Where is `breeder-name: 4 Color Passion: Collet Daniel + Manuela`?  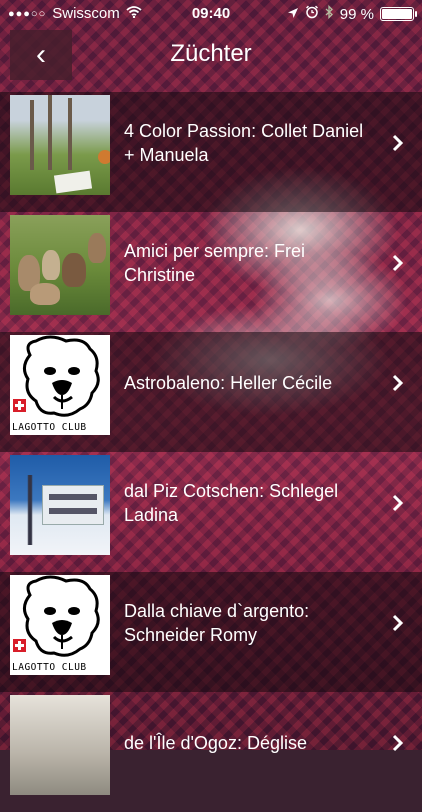 breeder-name: 4 Color Passion: Collet Daniel + Manuela is located at coordinates (244, 143).